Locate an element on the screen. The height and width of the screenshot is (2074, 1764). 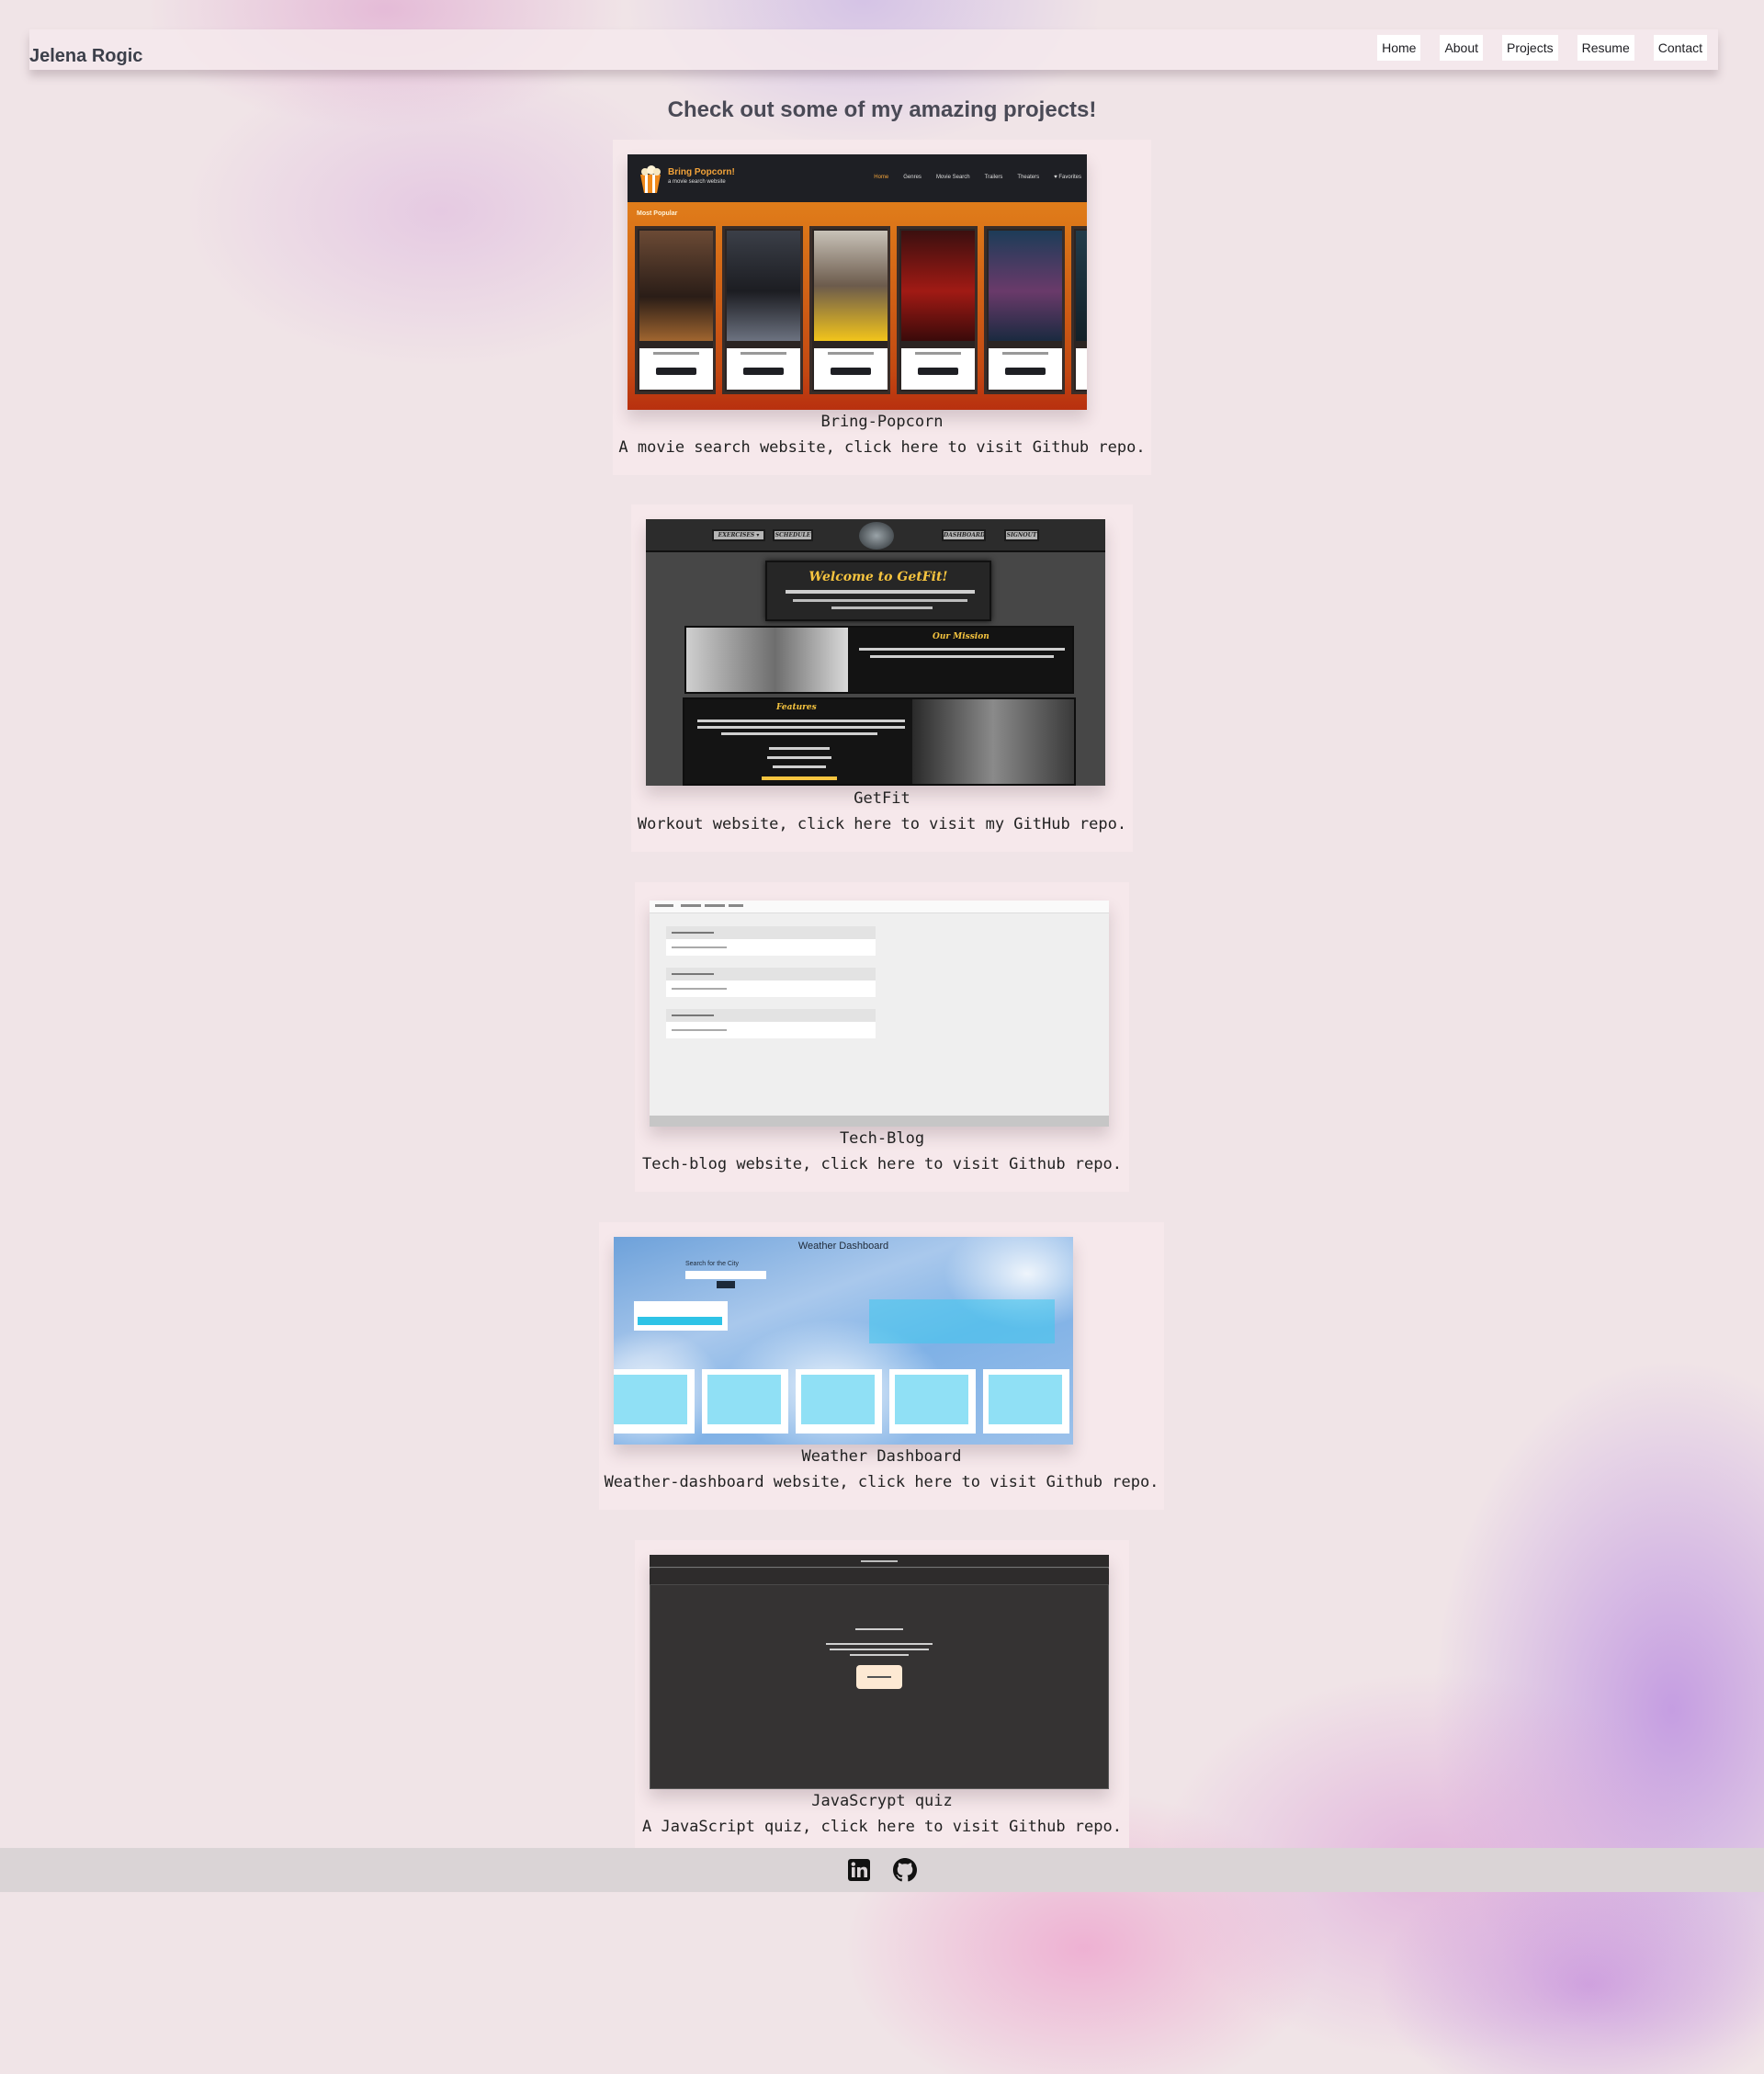
getfit-nav-signout: SIGNOUT is located at coordinates (1021, 535).